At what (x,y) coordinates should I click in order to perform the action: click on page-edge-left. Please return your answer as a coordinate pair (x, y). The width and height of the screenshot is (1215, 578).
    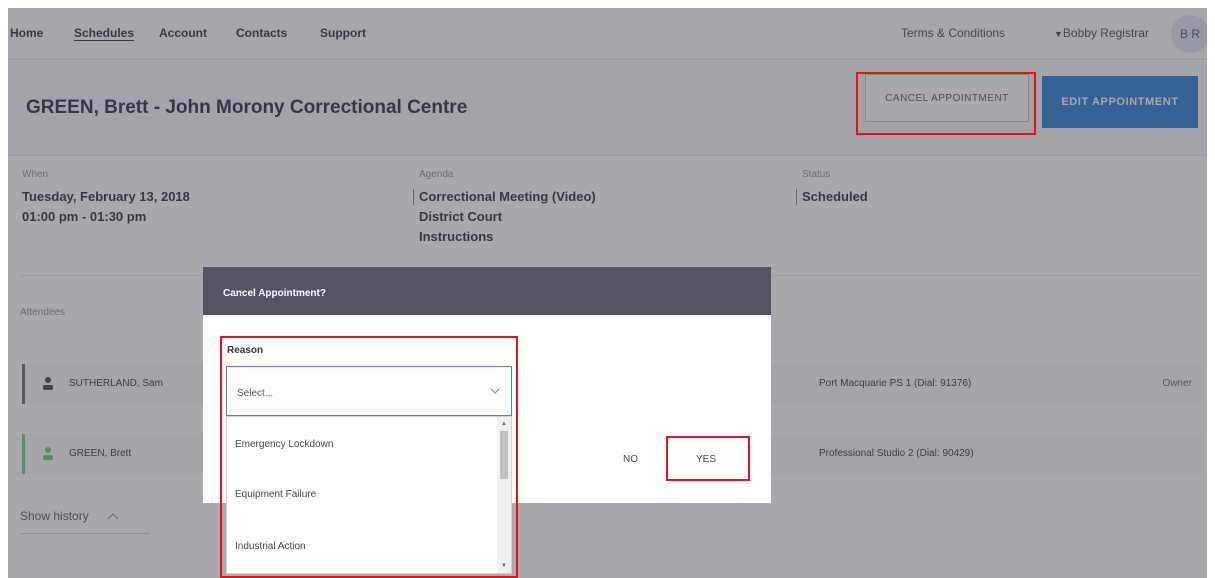
    Looking at the image, I should click on (4, 289).